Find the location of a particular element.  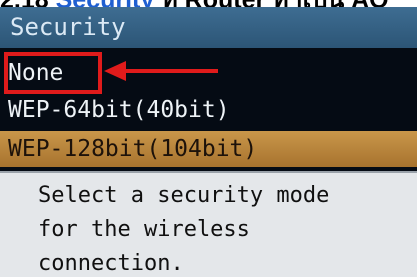

help-line-2: for the wireless is located at coordinates (144, 229).